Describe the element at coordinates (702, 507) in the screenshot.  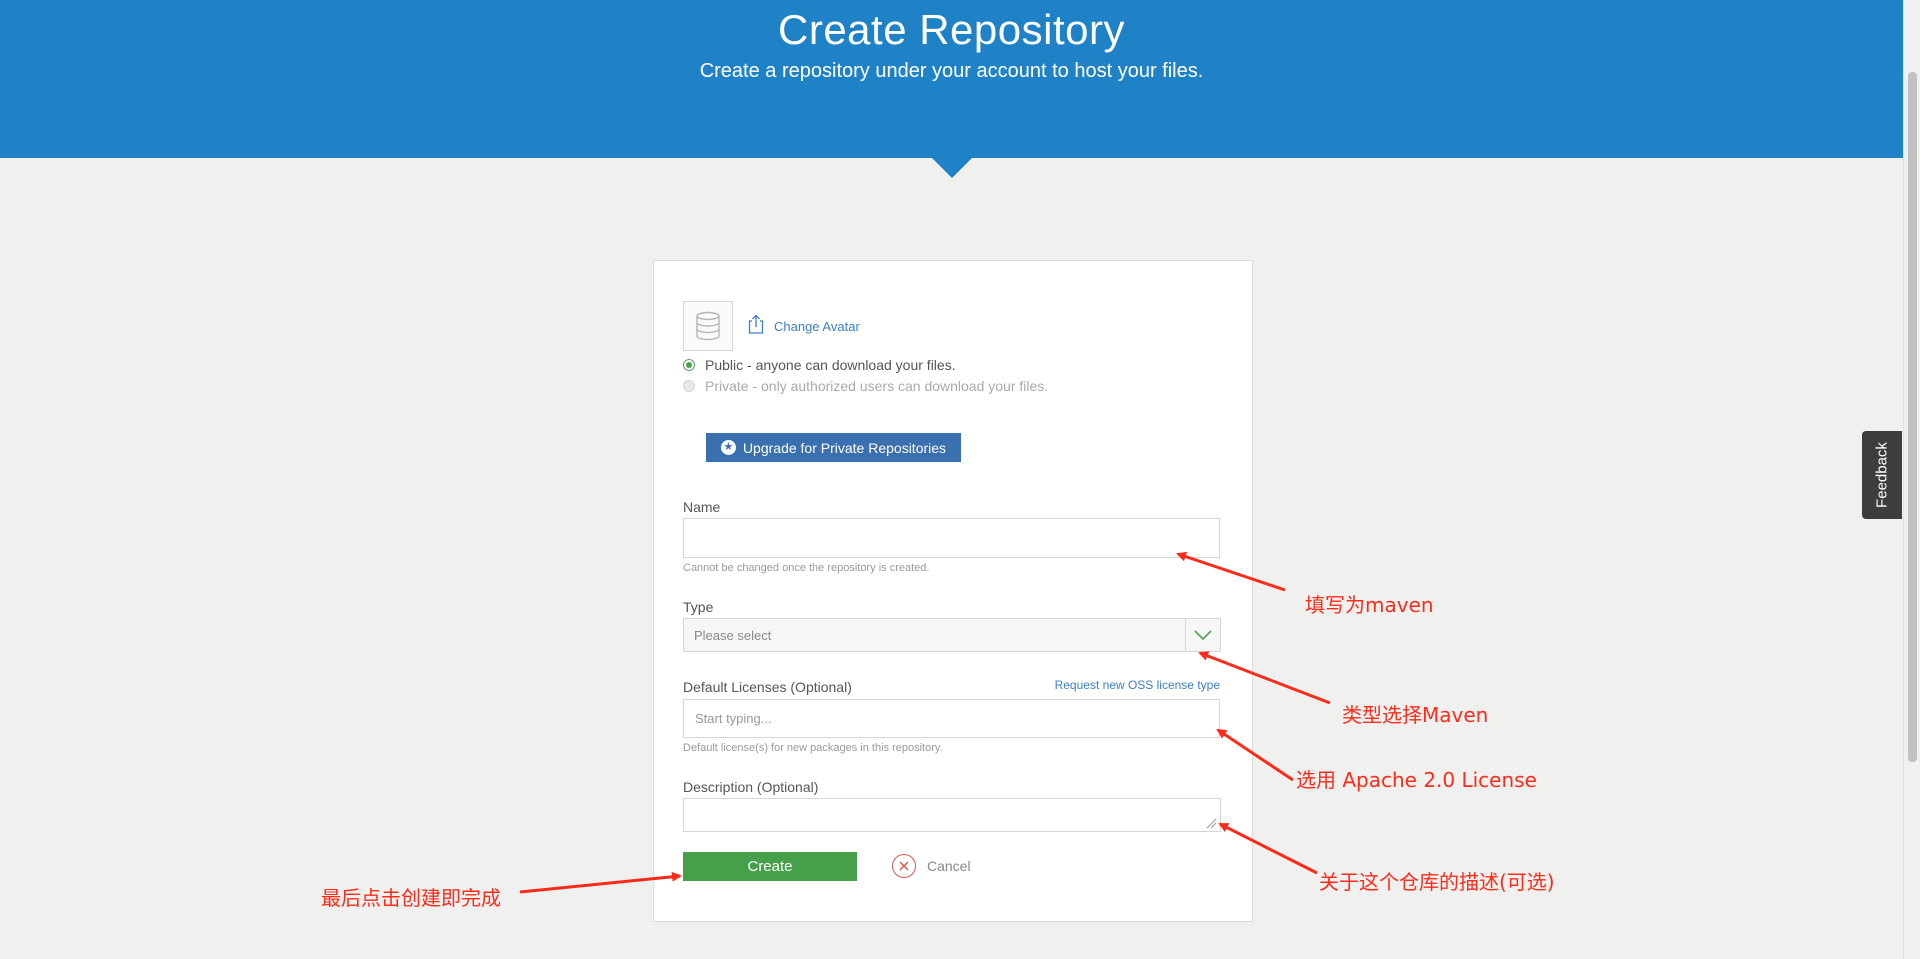
I see `name-label: Name` at that location.